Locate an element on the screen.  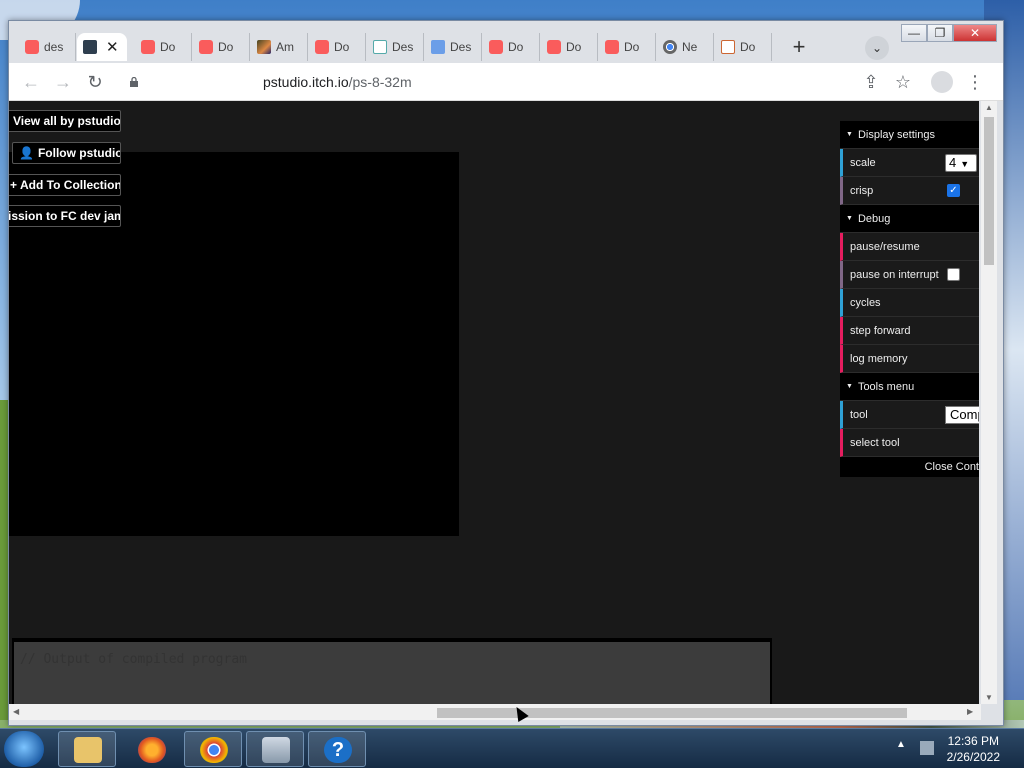
blue-doc-icon is located at coordinates (438, 47).